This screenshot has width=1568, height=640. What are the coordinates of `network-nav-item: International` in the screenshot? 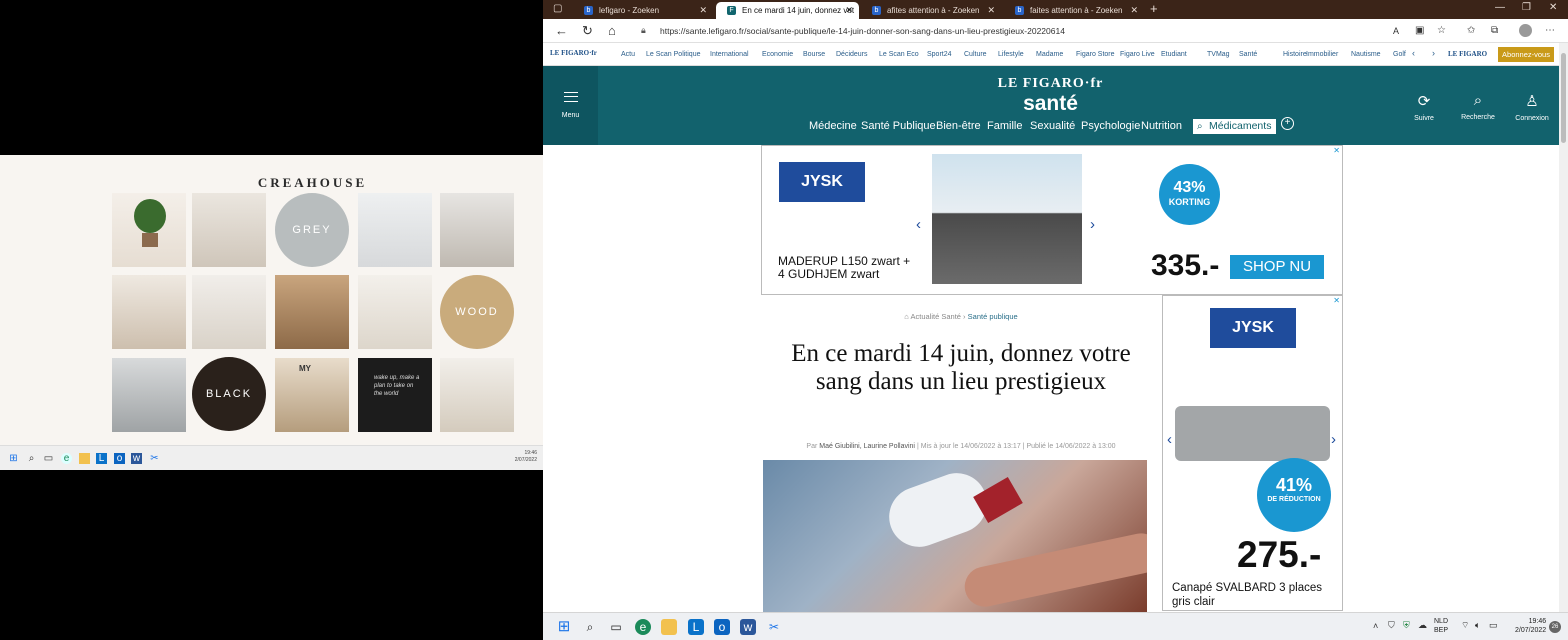 It's located at (729, 54).